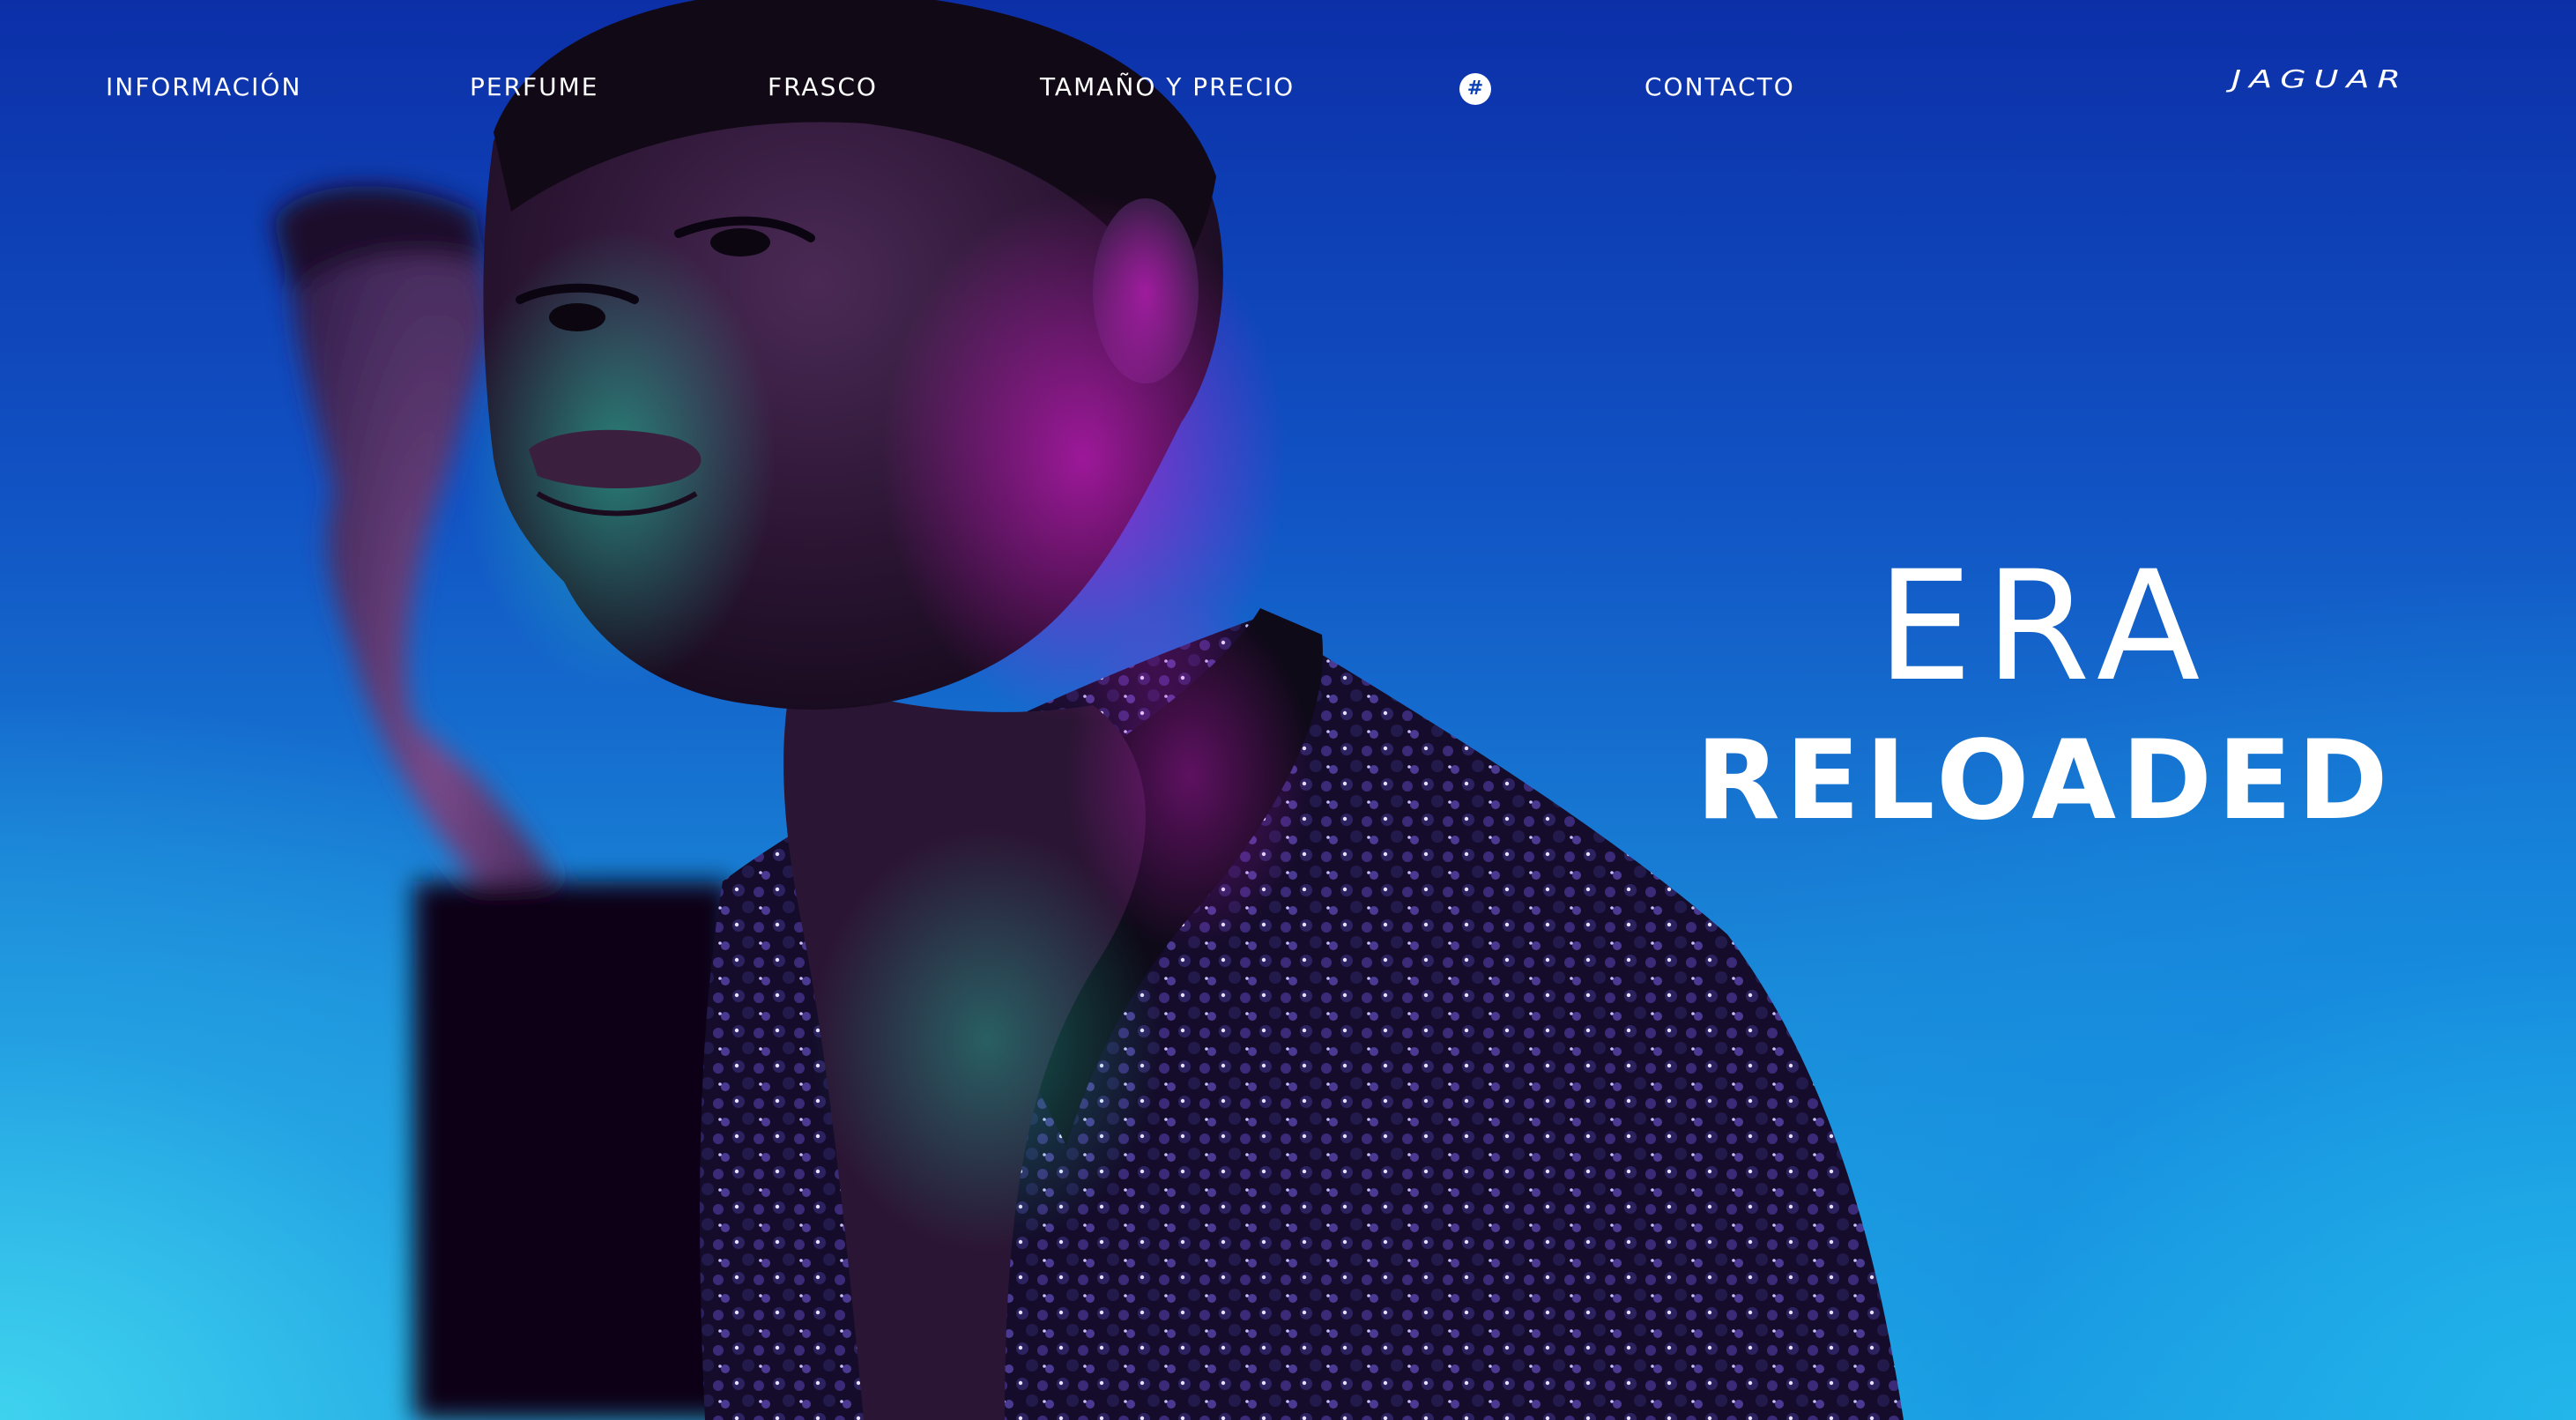  Describe the element at coordinates (2045, 781) in the screenshot. I see `headline-reloaded: RELOADED` at that location.